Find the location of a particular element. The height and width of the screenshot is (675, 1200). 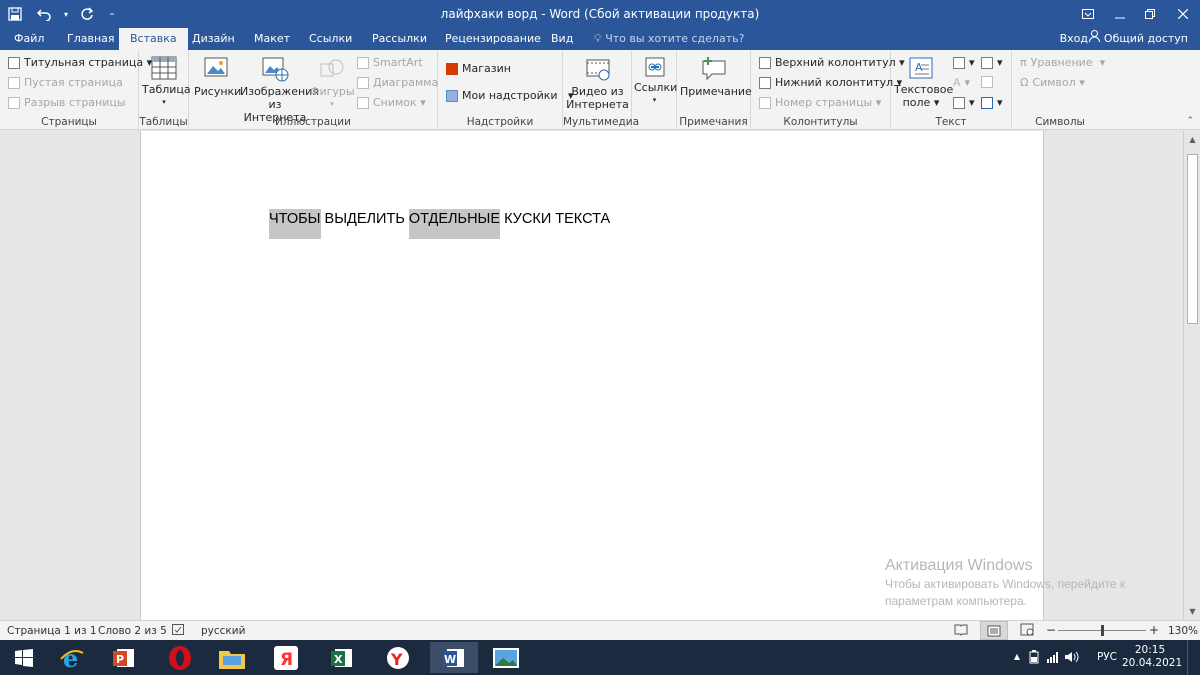

battery-icon is located at coordinates (1034, 658).